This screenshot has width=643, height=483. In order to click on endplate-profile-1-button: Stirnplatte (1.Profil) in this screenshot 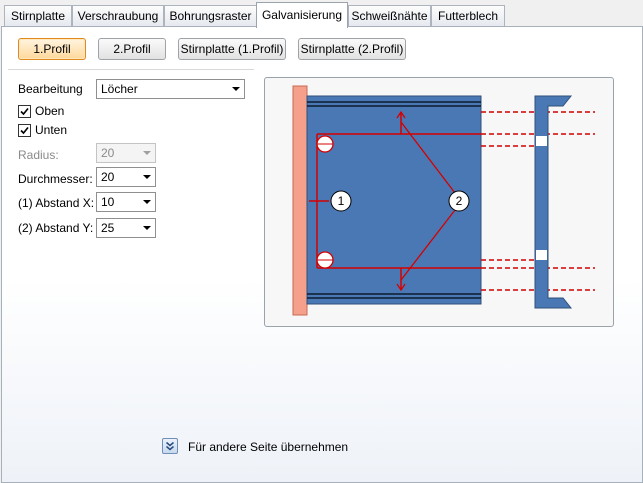, I will do `click(232, 49)`.